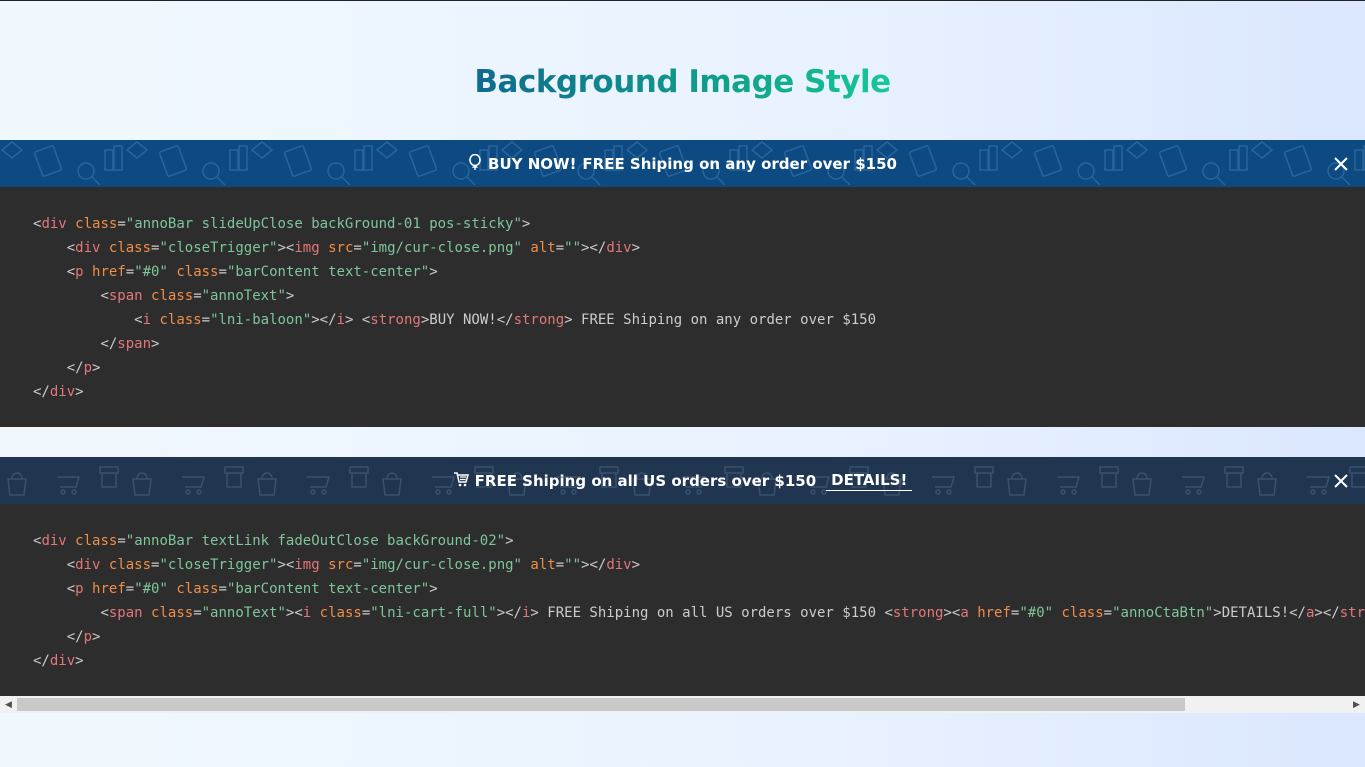 The image size is (1365, 767). What do you see at coordinates (739, 163) in the screenshot?
I see `bar-text: FREE Shiping on any order over $150` at bounding box center [739, 163].